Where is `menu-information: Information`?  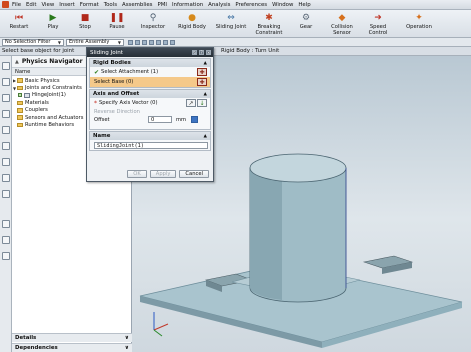 menu-information: Information is located at coordinates (187, 5).